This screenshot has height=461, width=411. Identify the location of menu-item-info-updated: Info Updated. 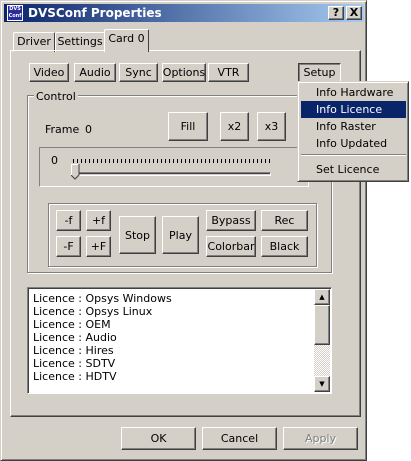
(353, 143).